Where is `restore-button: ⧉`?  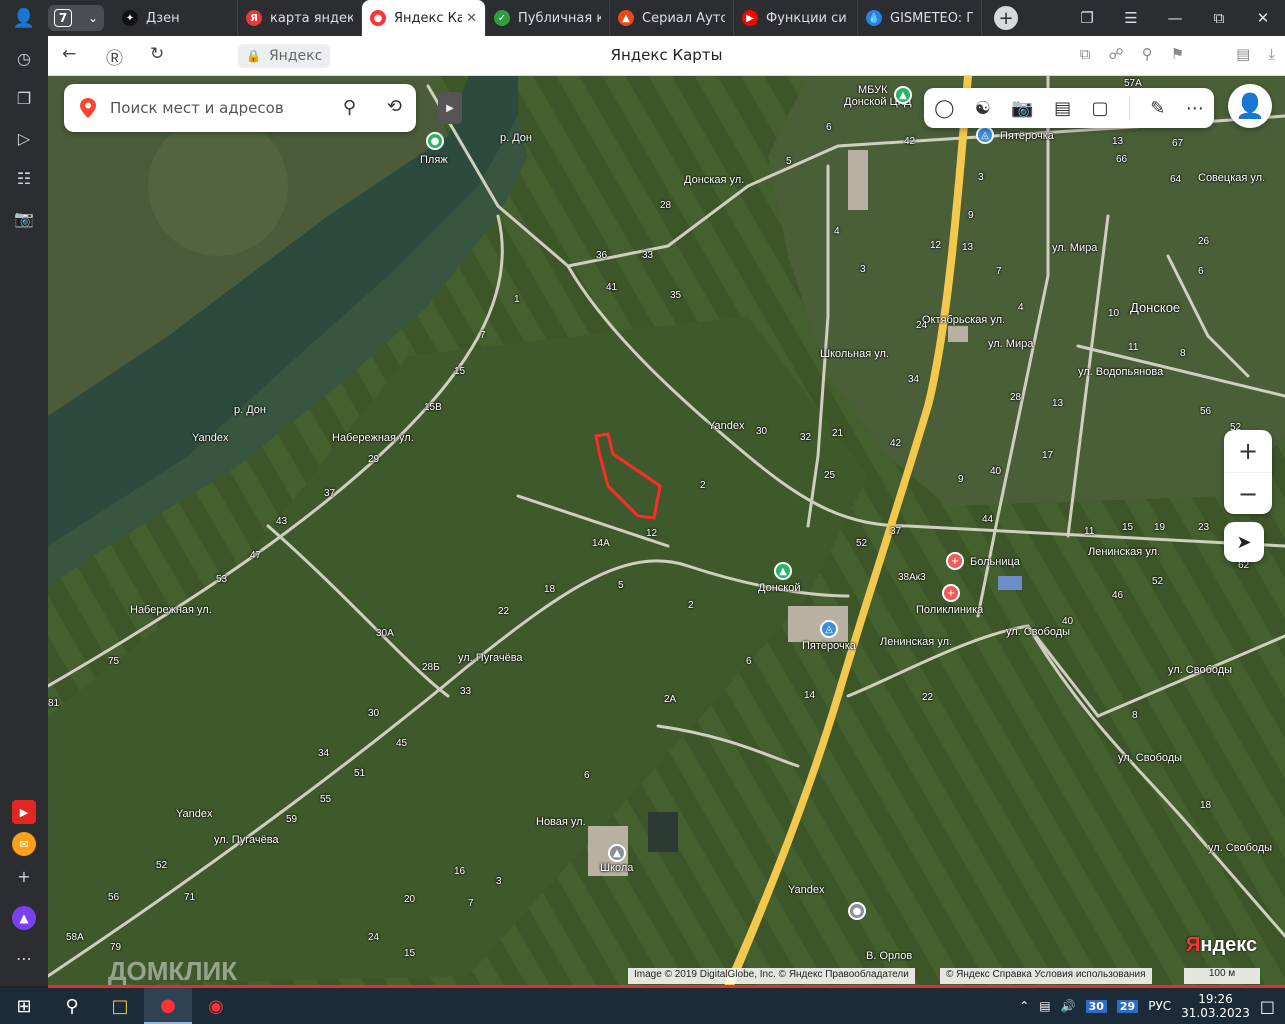
restore-button: ⧉ is located at coordinates (1219, 18).